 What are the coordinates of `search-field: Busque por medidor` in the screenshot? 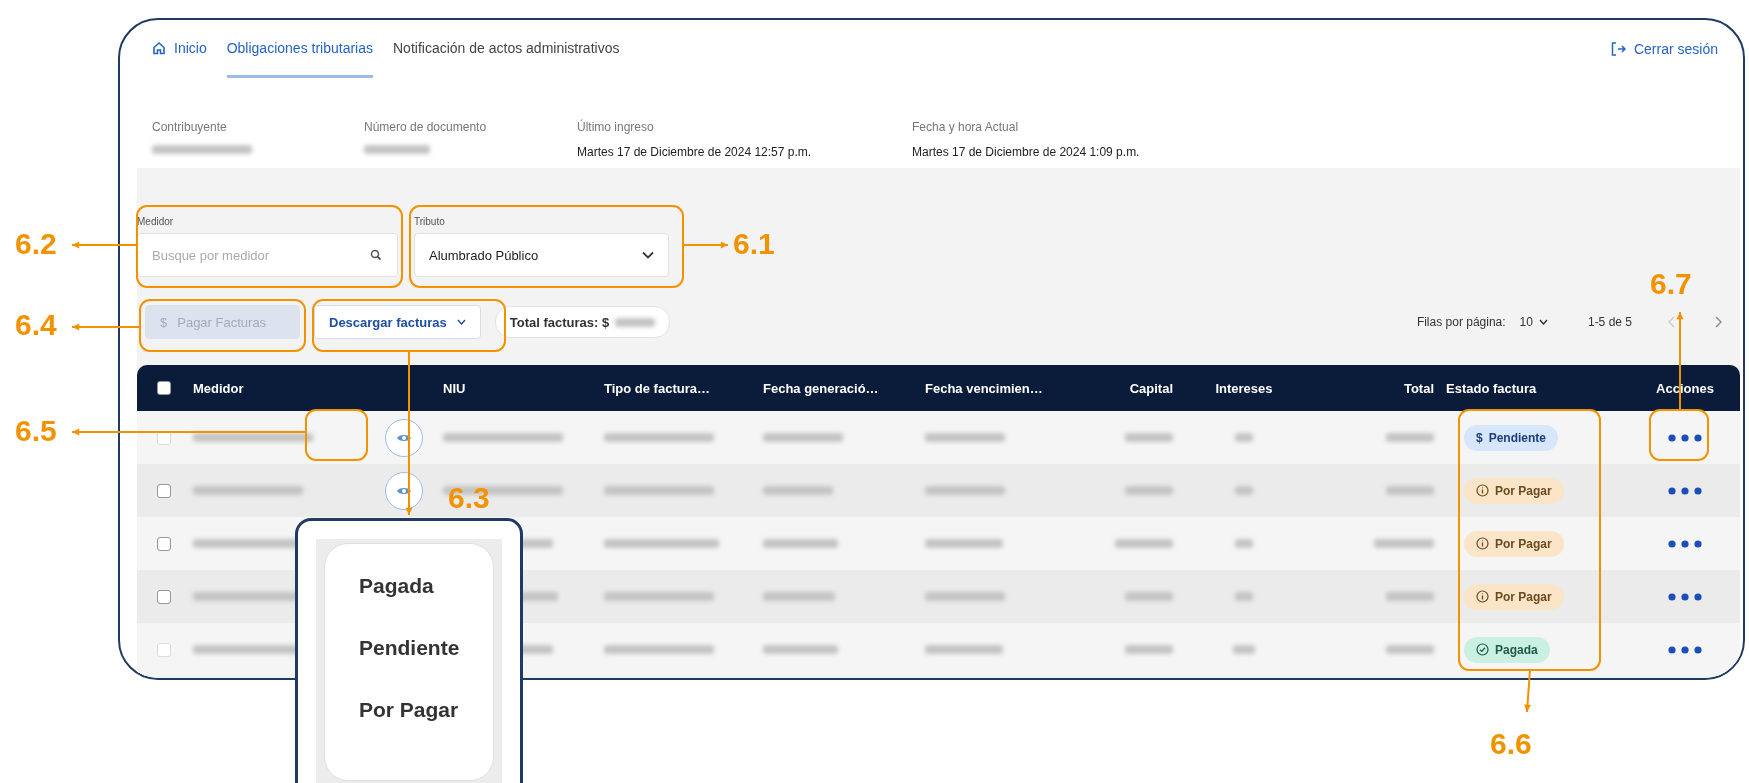 It's located at (267, 255).